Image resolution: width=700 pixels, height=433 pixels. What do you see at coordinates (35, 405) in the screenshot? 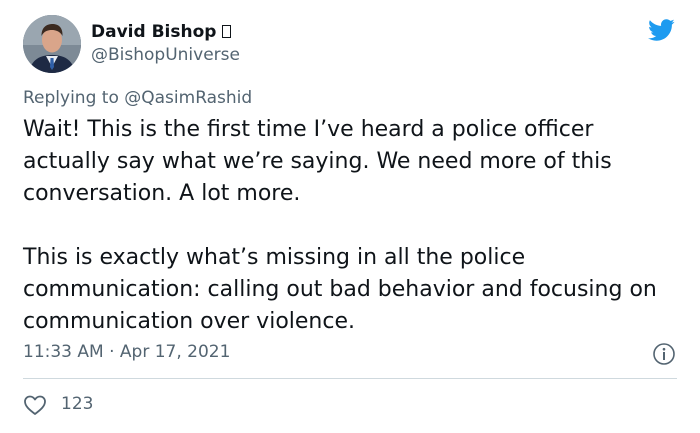
I see `heart-icon` at bounding box center [35, 405].